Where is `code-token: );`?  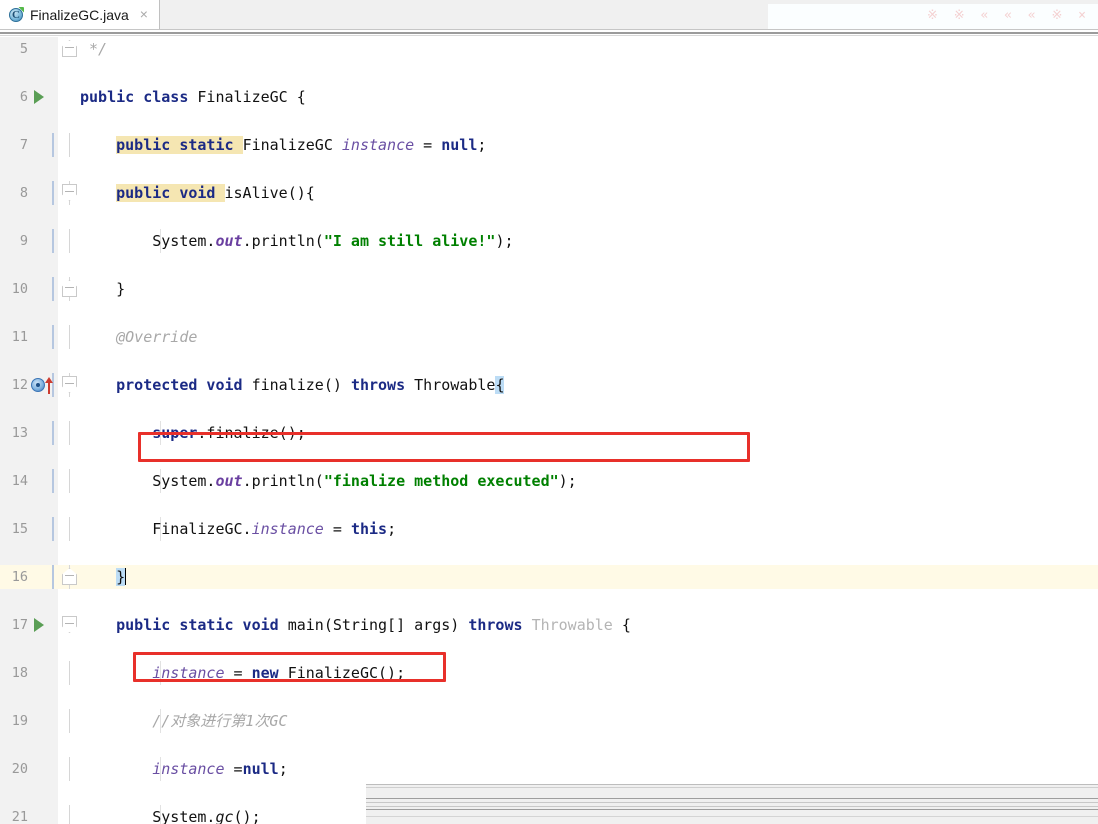 code-token: ); is located at coordinates (504, 241).